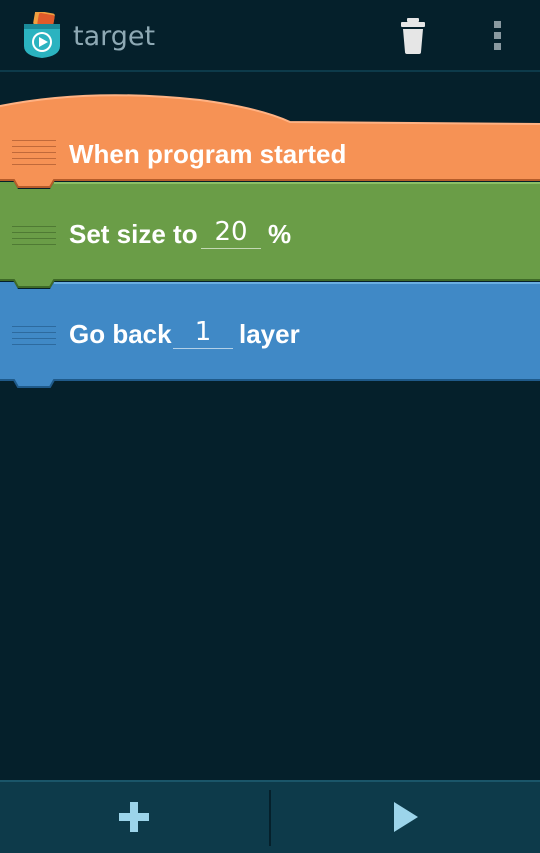 This screenshot has width=540, height=853. I want to click on go-back-label: Go back, so click(120, 334).